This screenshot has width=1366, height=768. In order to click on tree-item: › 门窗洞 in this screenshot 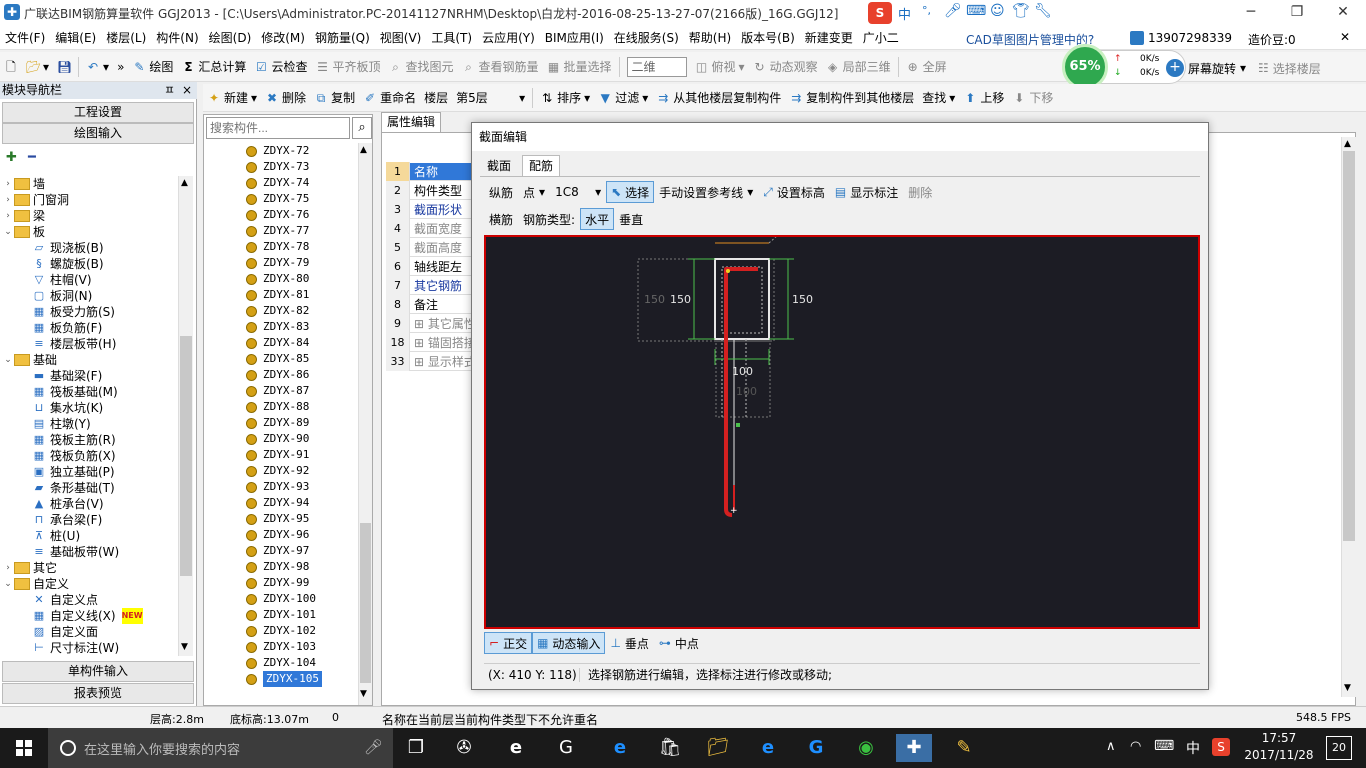, I will do `click(91, 200)`.